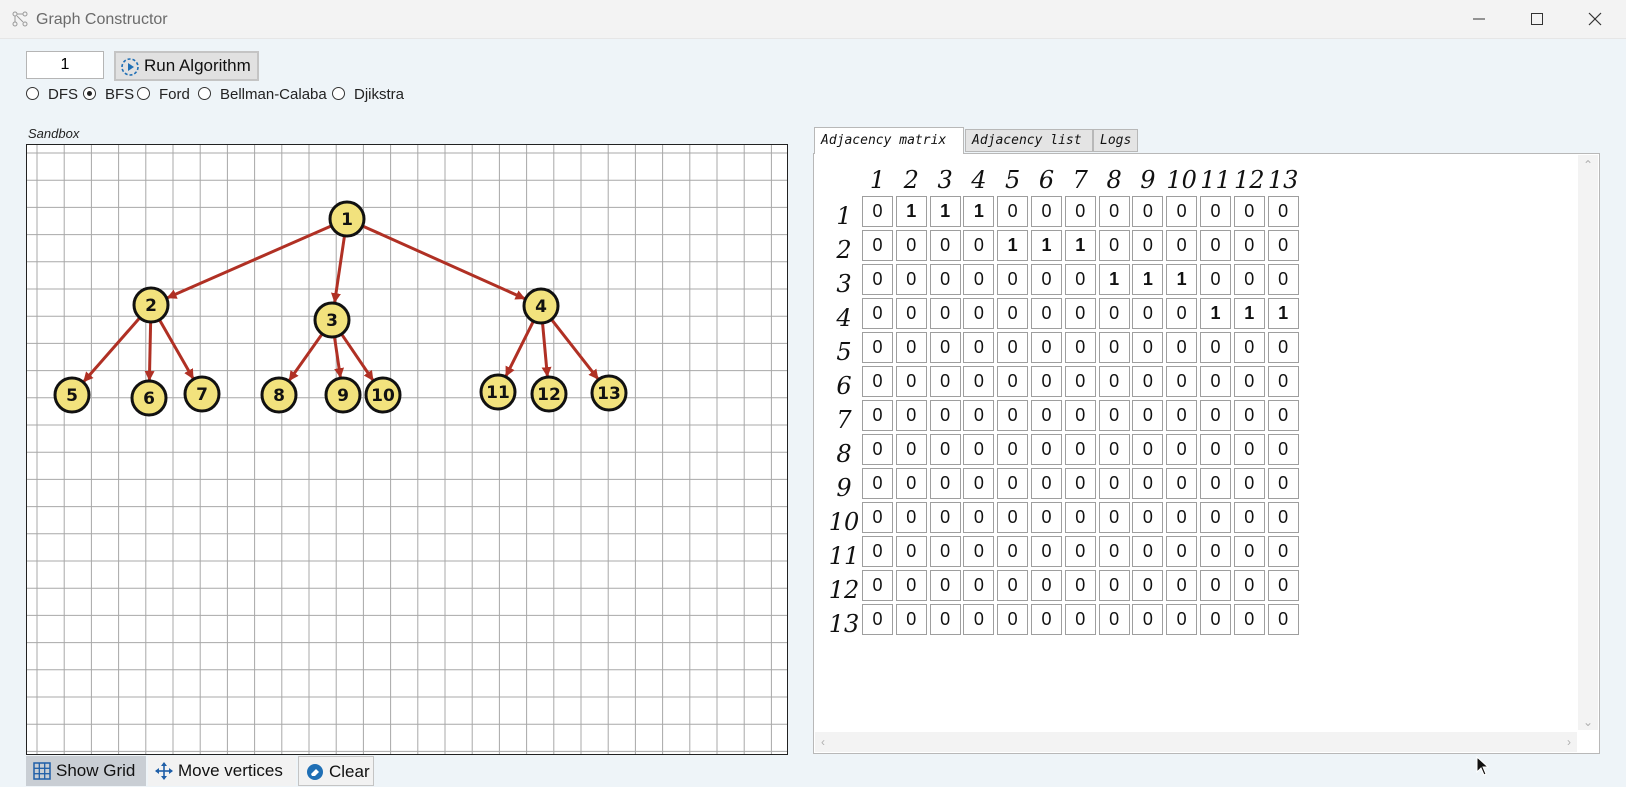 Image resolution: width=1626 pixels, height=787 pixels. Describe the element at coordinates (541, 306) in the screenshot. I see `vertex-4: 4` at that location.